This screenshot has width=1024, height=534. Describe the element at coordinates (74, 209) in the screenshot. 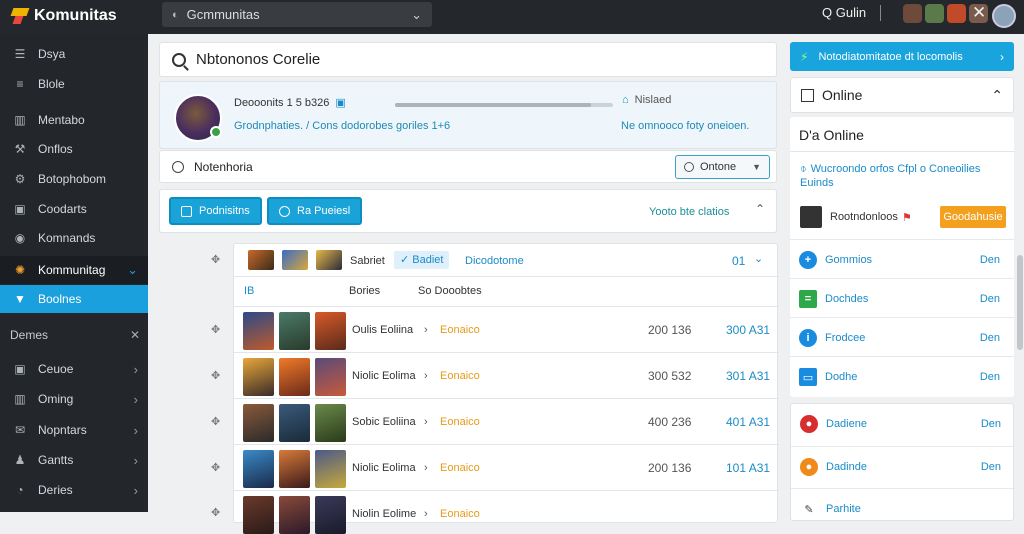

I see `sidebar-item-coodarts: ▣ Coodarts` at that location.